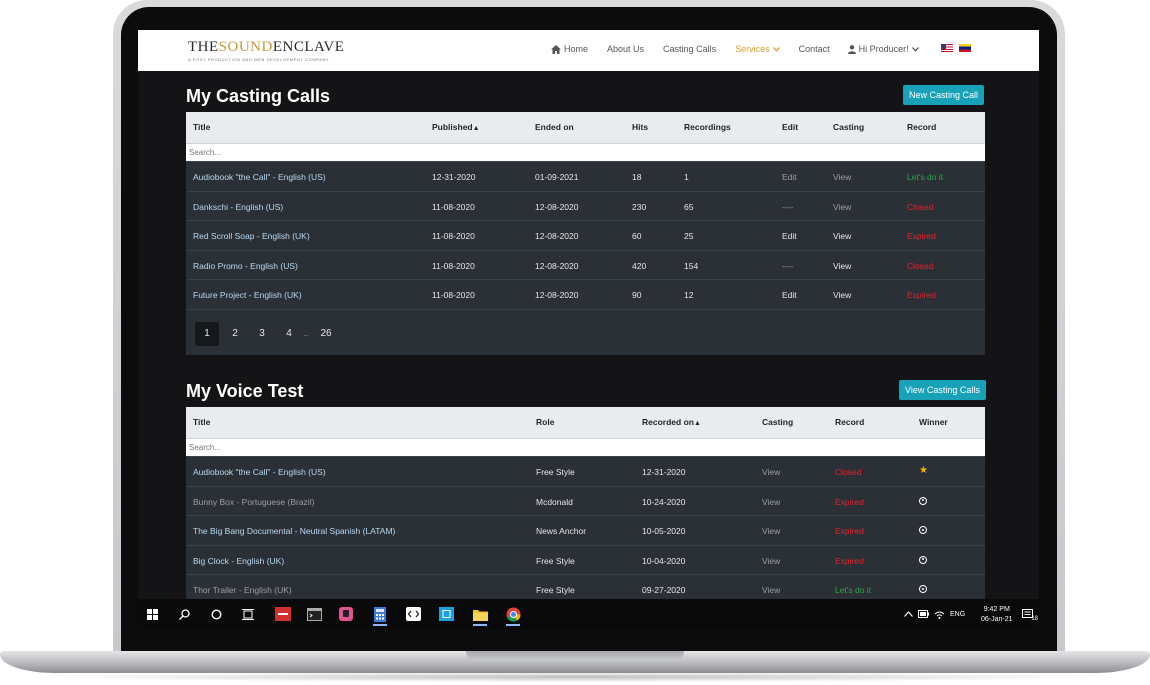 The width and height of the screenshot is (1150, 685). I want to click on wifi-icon, so click(939, 614).